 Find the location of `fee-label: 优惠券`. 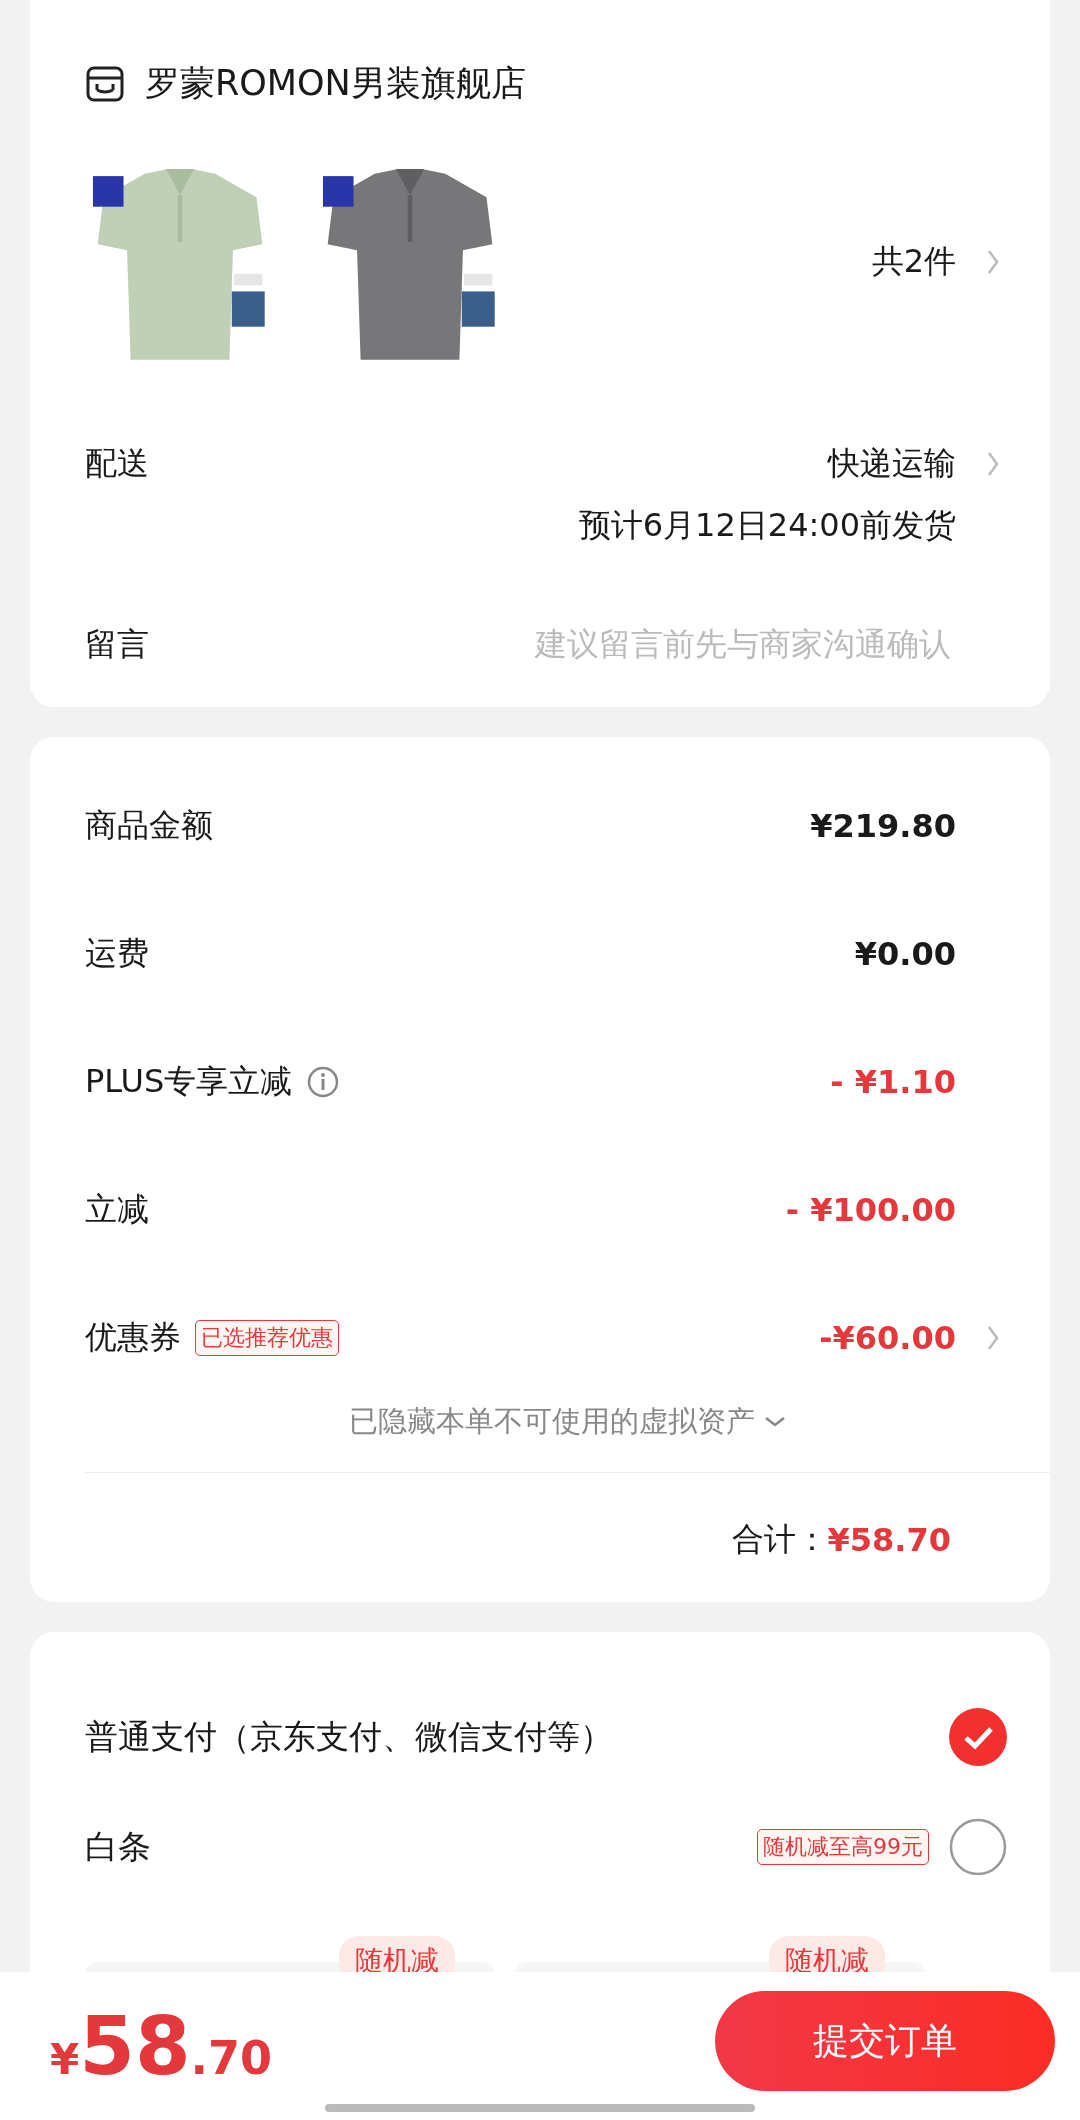

fee-label: 优惠券 is located at coordinates (133, 1337).